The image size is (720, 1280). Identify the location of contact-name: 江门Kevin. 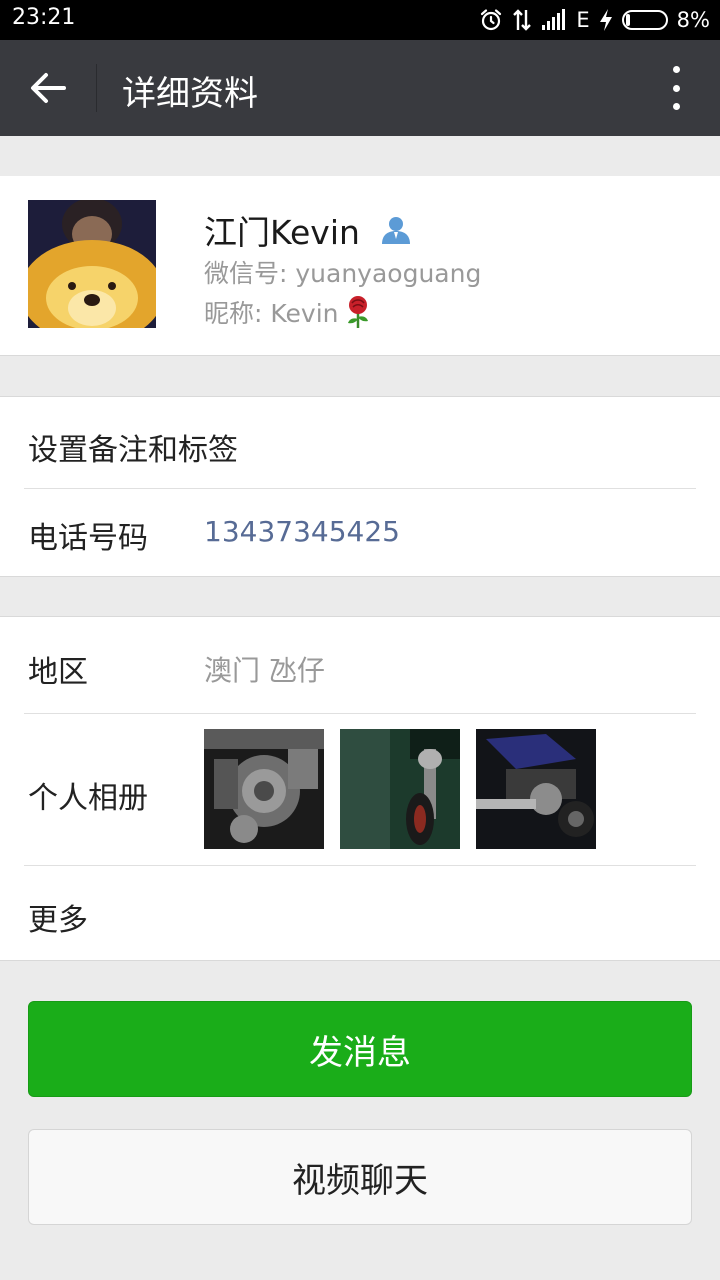
(282, 232).